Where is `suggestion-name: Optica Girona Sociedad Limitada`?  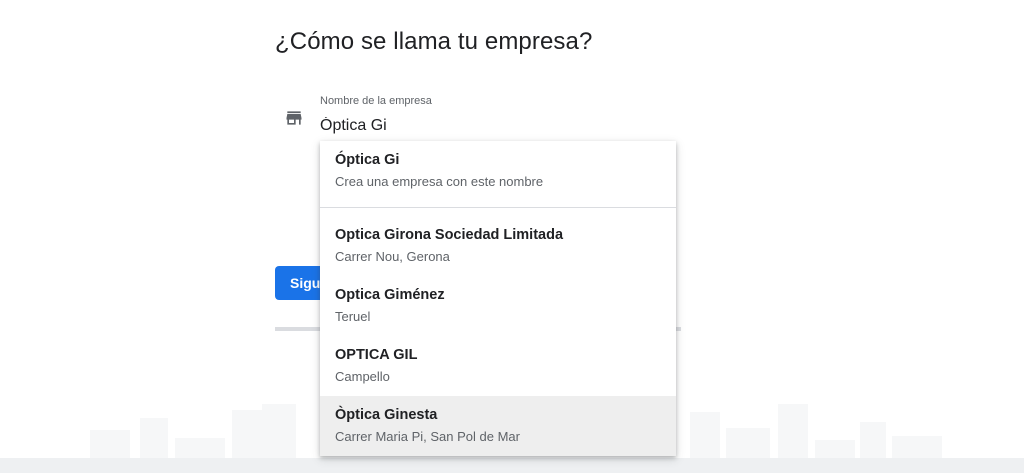
suggestion-name: Optica Girona Sociedad Limitada is located at coordinates (449, 235).